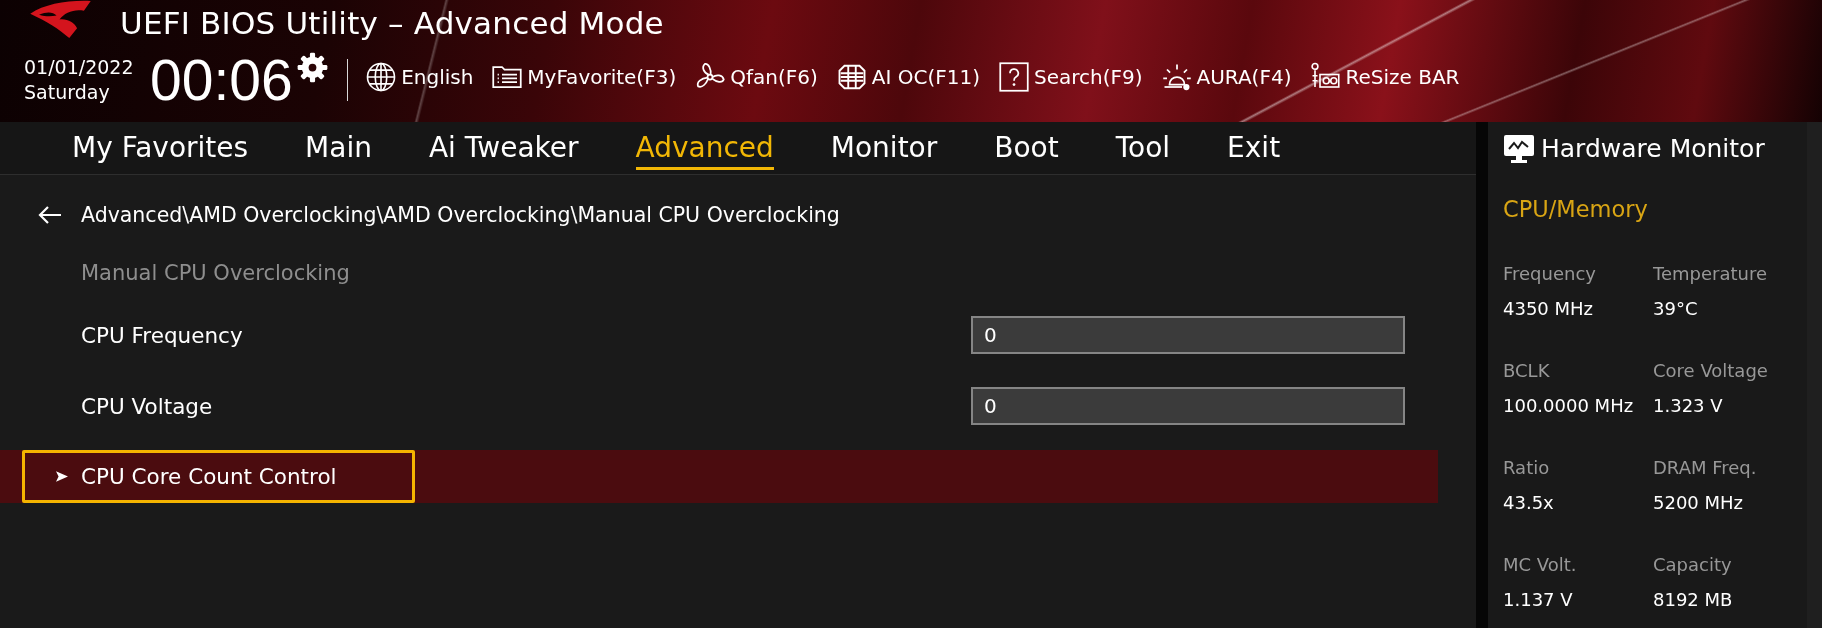  Describe the element at coordinates (1548, 309) in the screenshot. I see `reading-value: 4350 MHz` at that location.